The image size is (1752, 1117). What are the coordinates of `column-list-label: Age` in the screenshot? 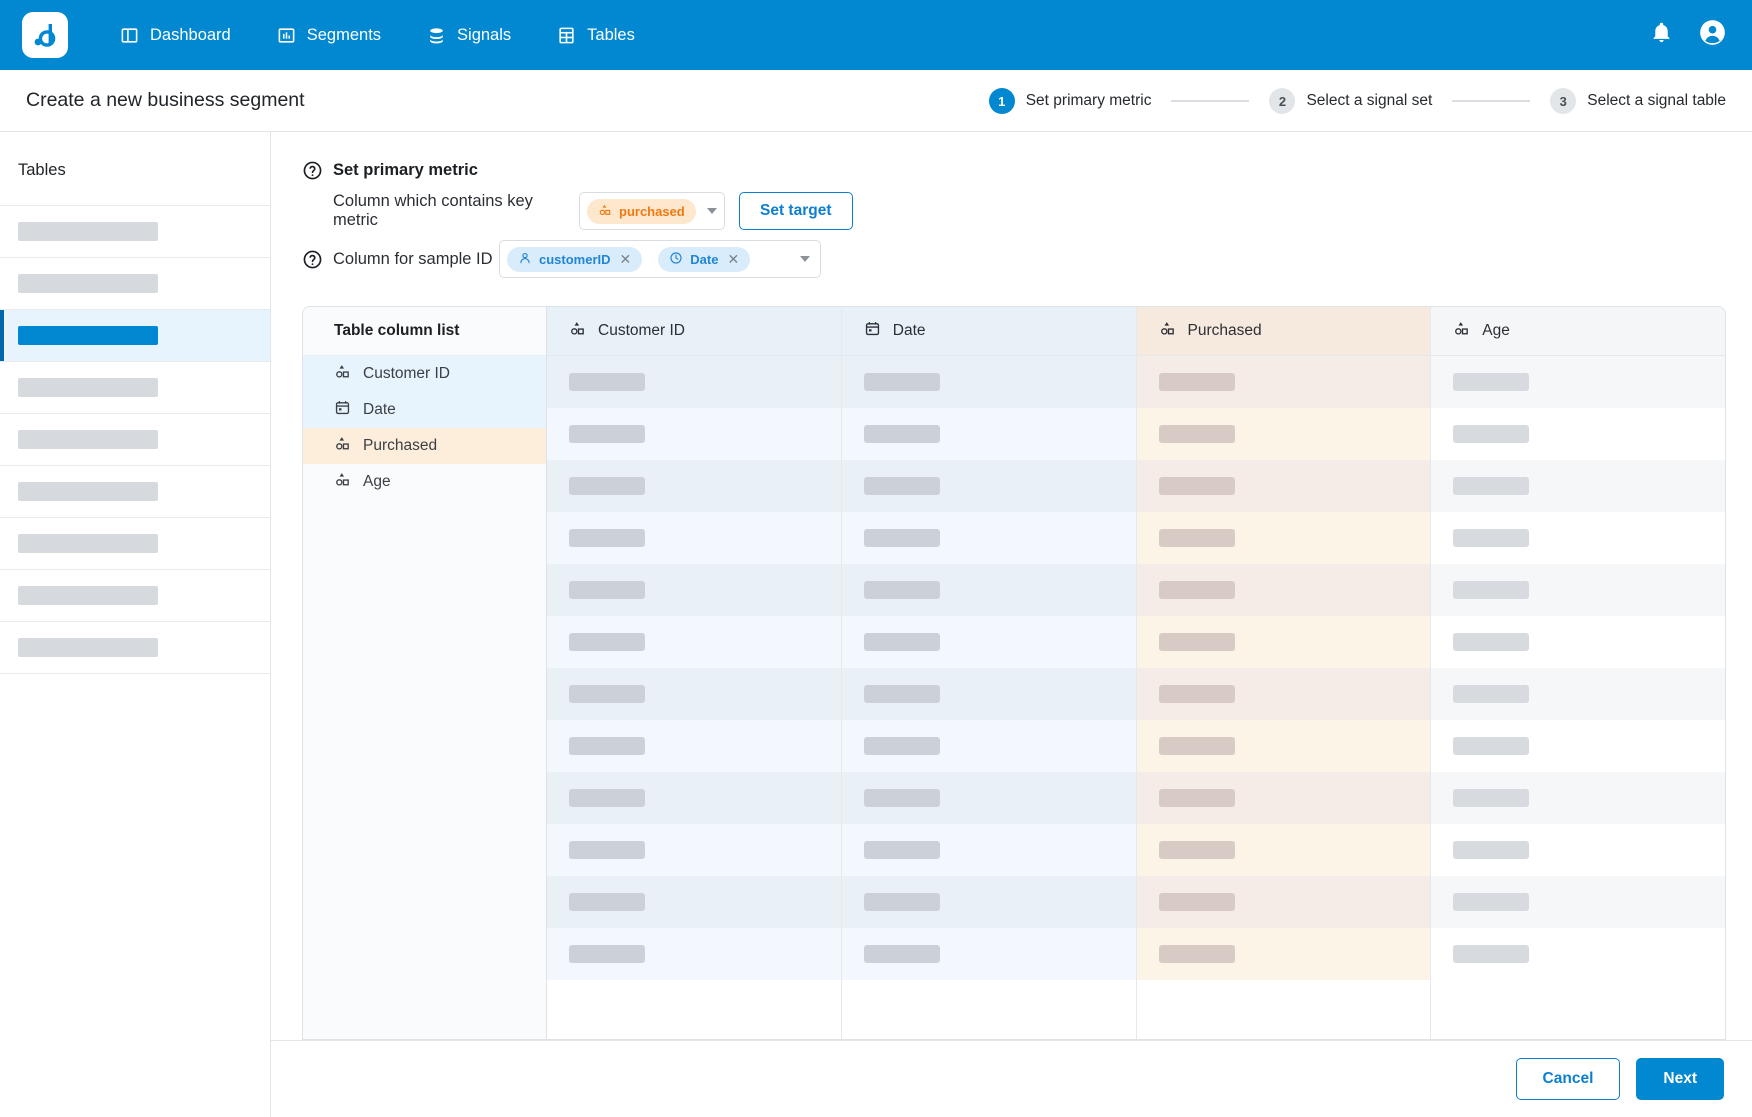 It's located at (377, 481).